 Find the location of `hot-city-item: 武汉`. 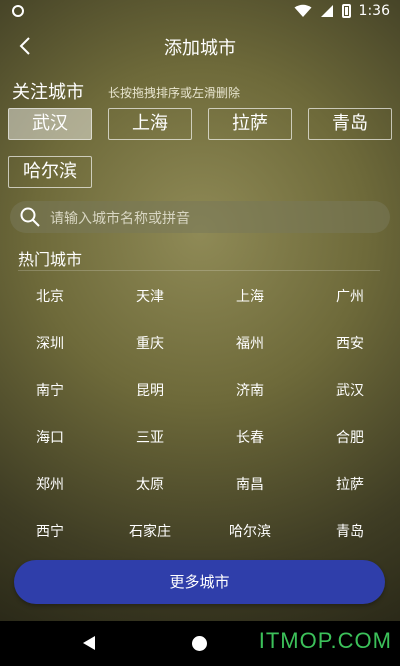

hot-city-item: 武汉 is located at coordinates (350, 390).